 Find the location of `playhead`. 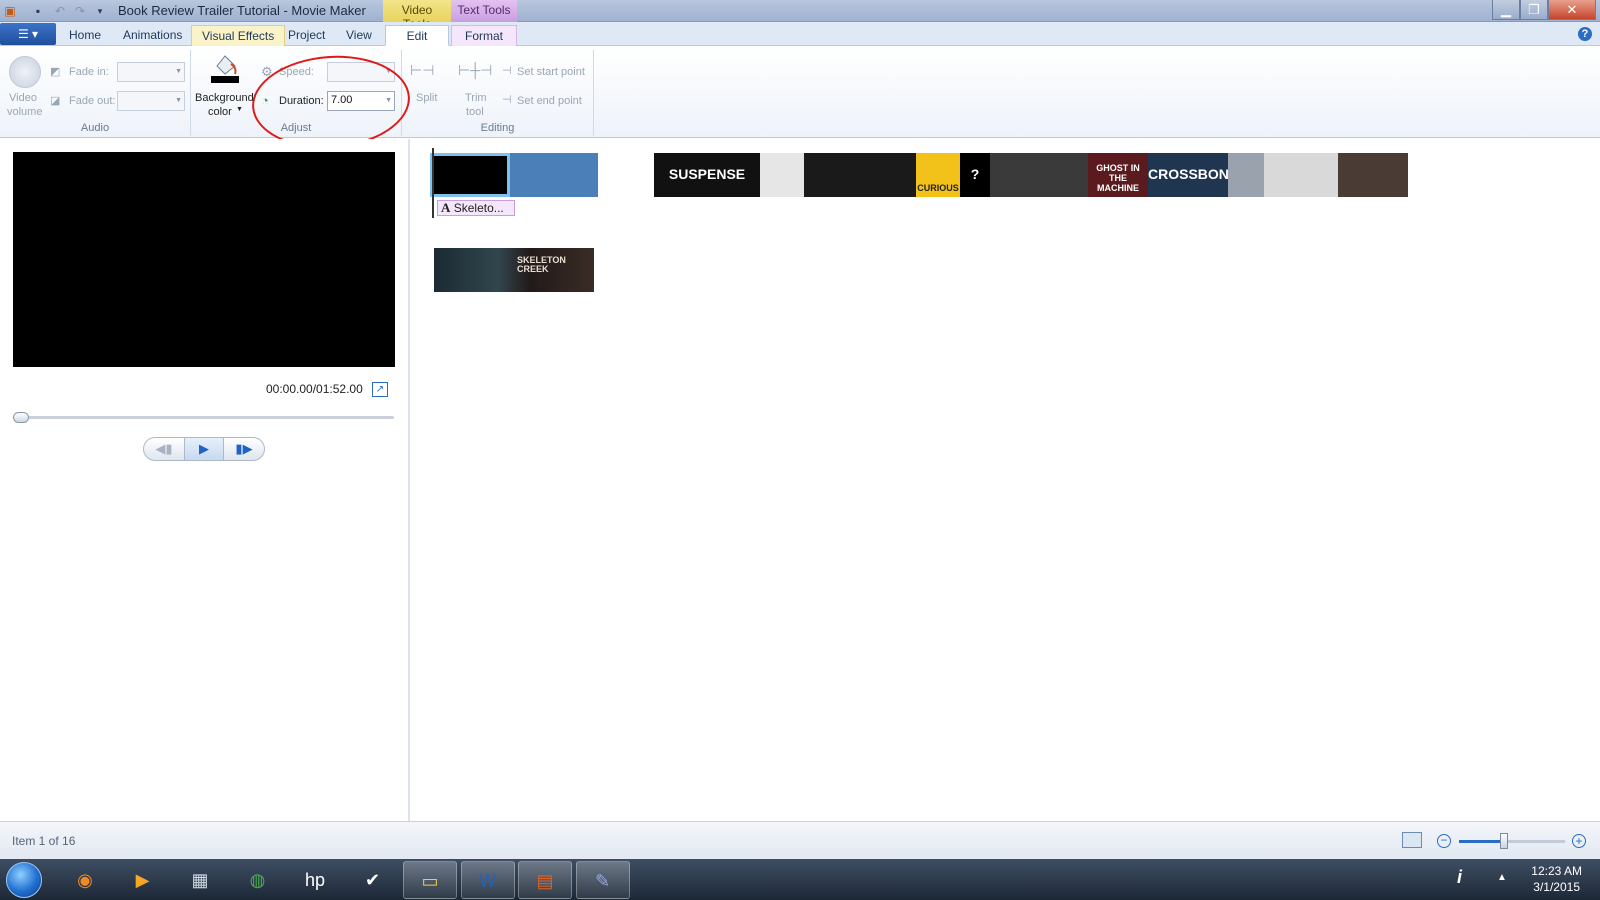

playhead is located at coordinates (433, 183).